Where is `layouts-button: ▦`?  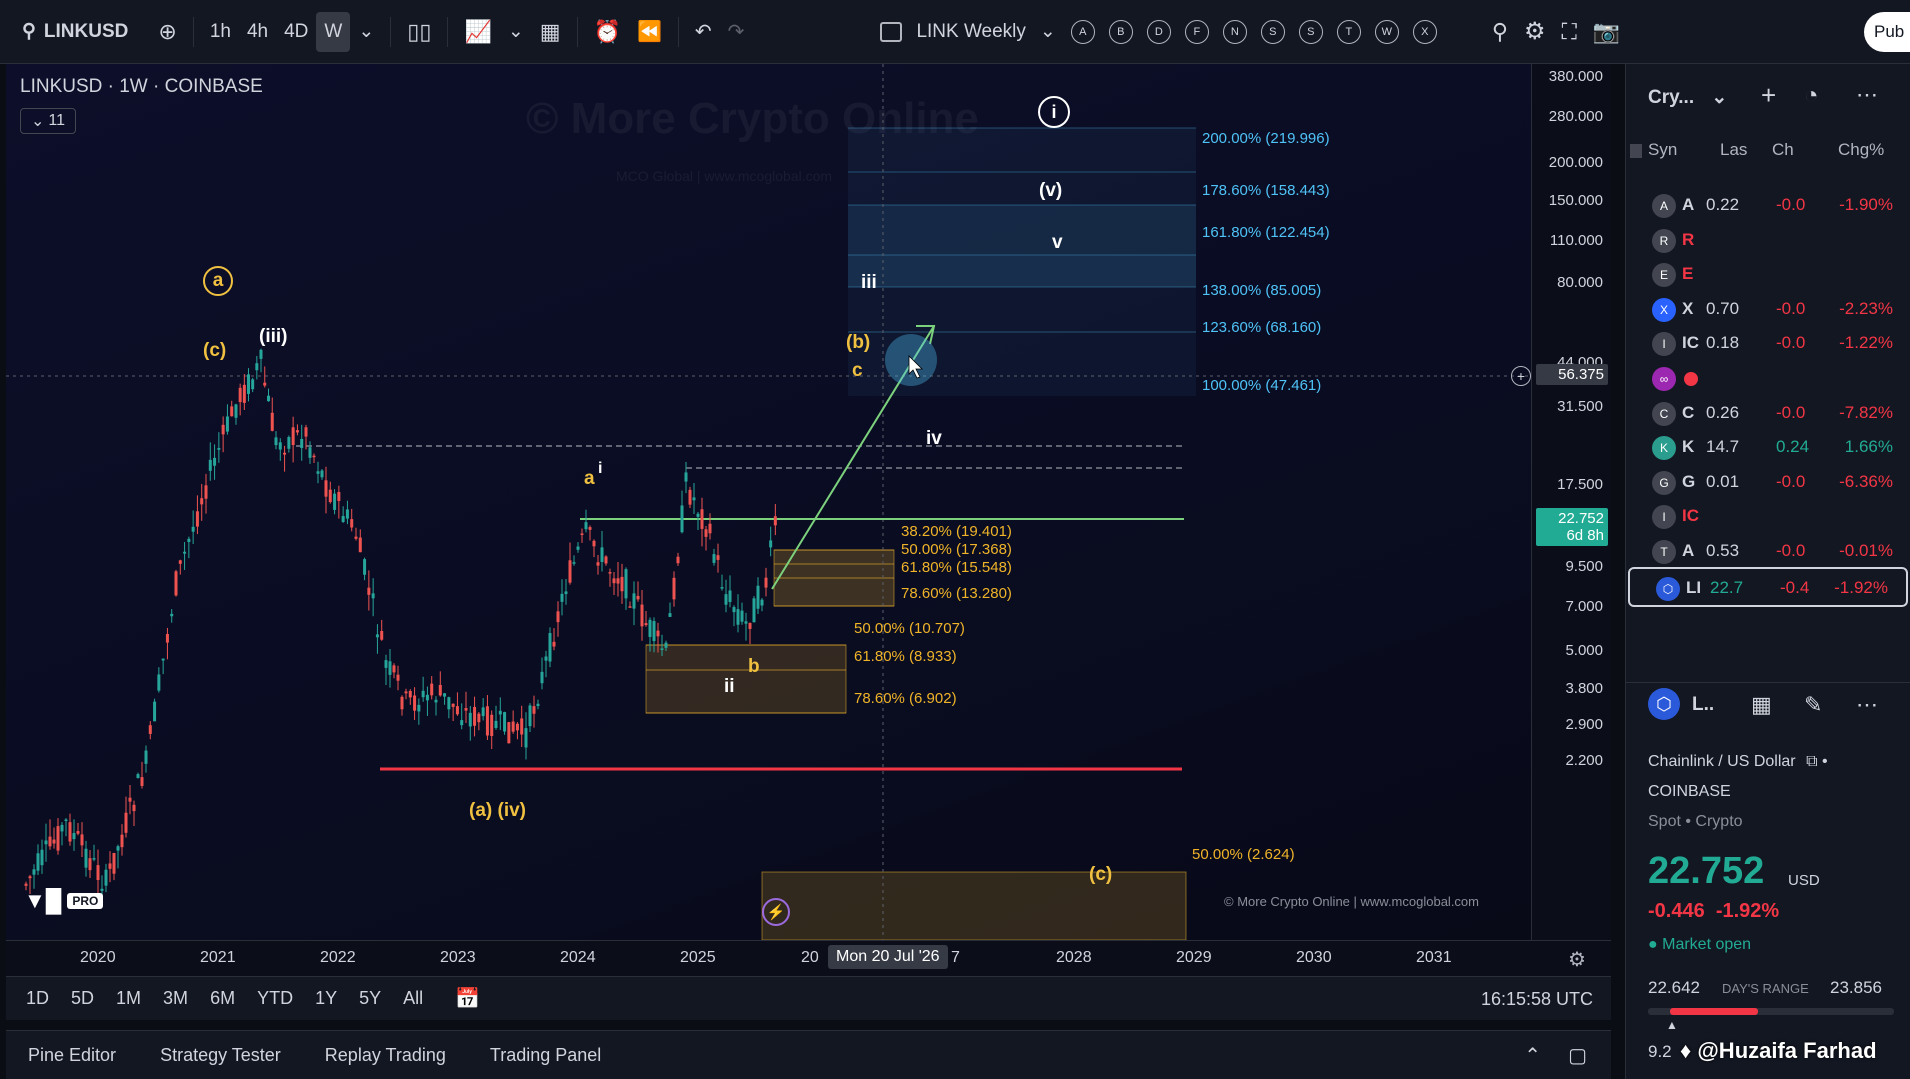
layouts-button: ▦ is located at coordinates (550, 32).